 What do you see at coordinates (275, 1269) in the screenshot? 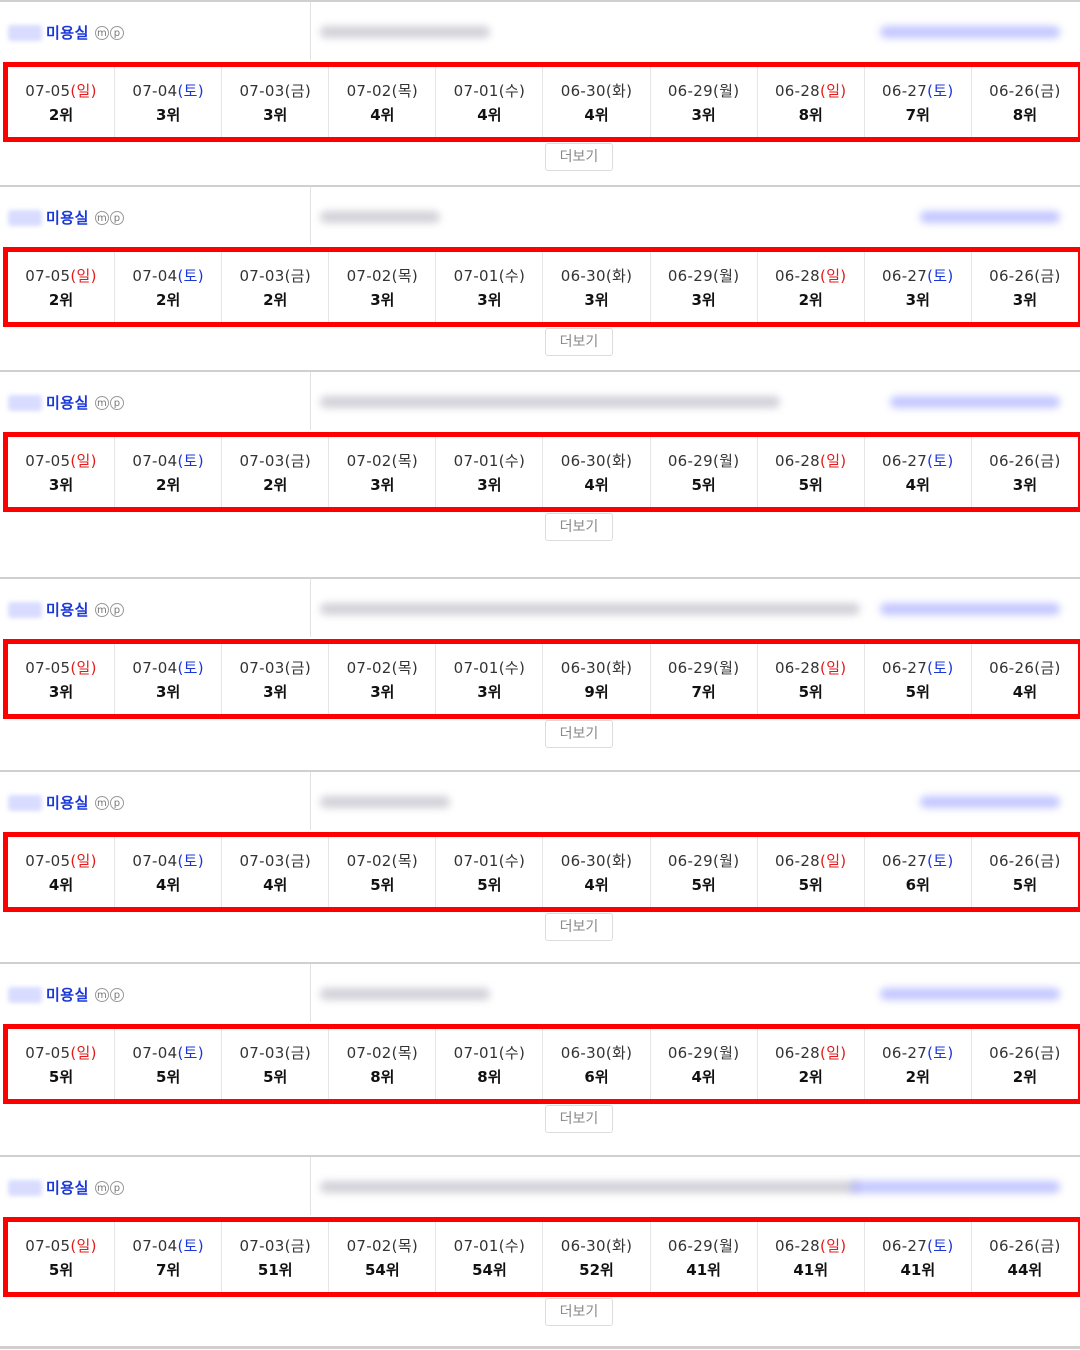
I see `rank-value: 51위` at bounding box center [275, 1269].